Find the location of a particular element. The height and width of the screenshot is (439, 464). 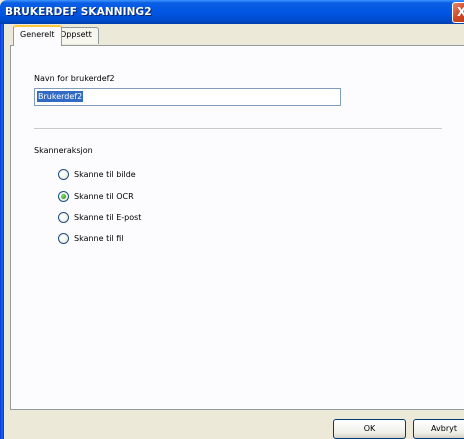

name-field-label: Navn for brukerdef2 is located at coordinates (74, 78).